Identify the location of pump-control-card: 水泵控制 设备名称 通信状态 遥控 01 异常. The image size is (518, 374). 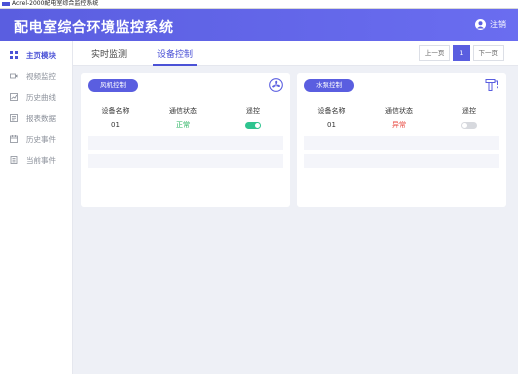
(401, 140).